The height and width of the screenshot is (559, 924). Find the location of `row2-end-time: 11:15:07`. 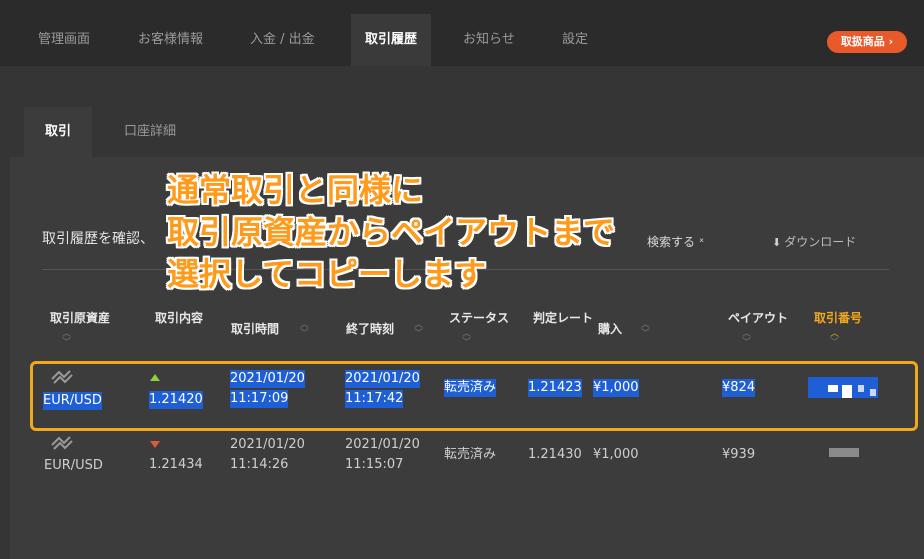

row2-end-time: 11:15:07 is located at coordinates (374, 464).